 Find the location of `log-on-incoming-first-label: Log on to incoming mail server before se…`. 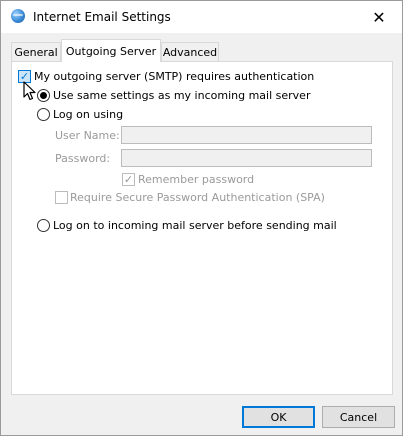

log-on-incoming-first-label: Log on to incoming mail server before se… is located at coordinates (195, 225).